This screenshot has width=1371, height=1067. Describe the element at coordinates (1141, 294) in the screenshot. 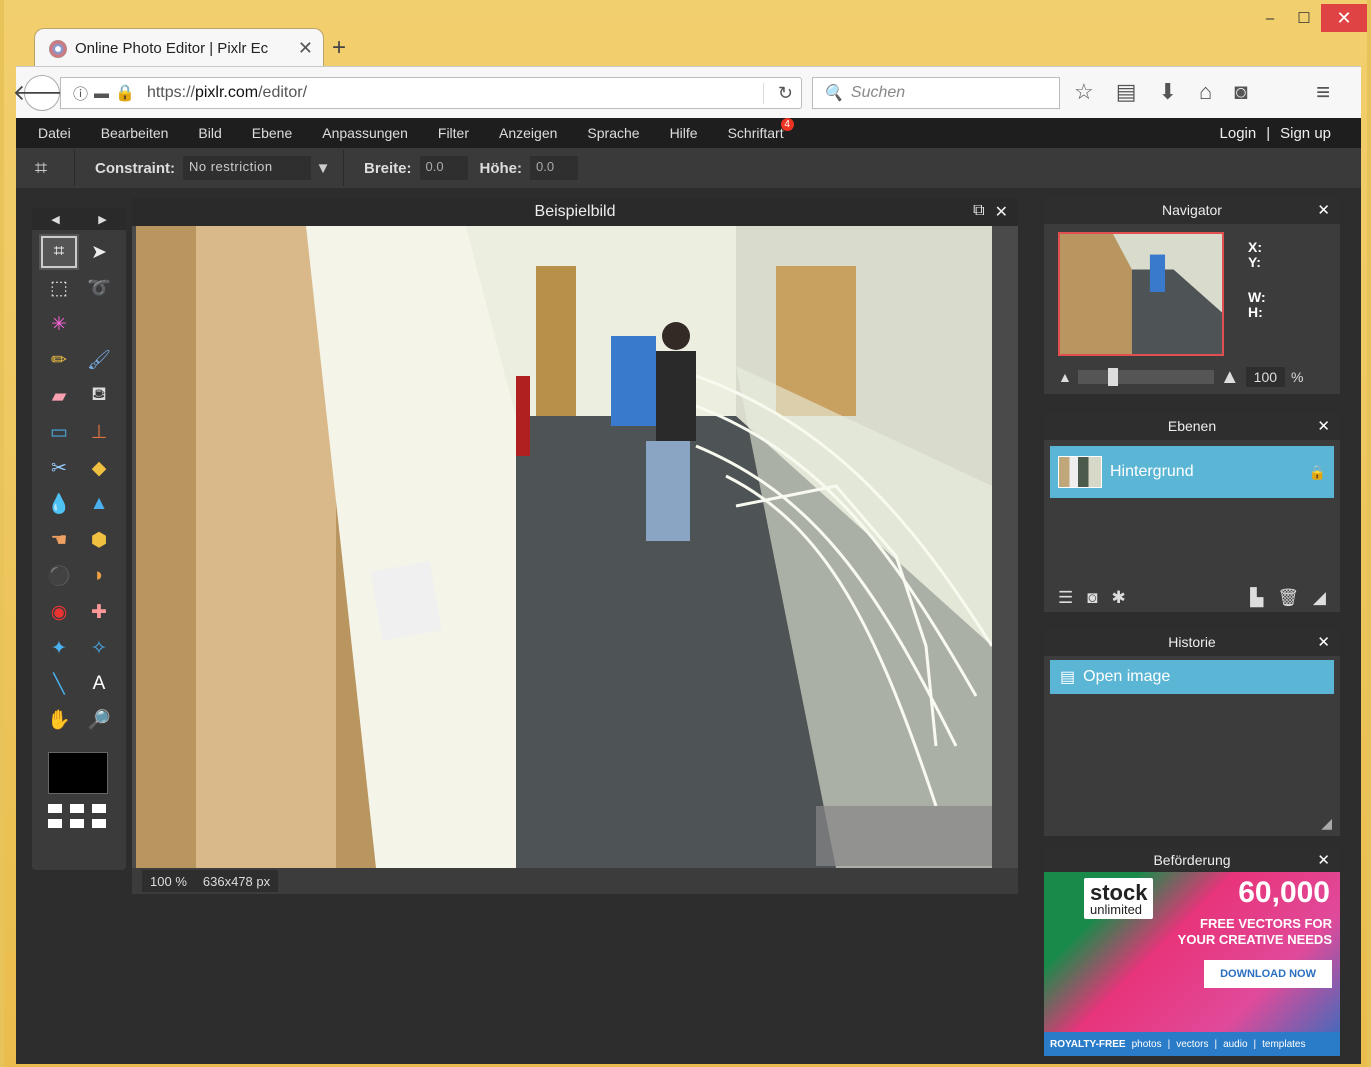

I see `navigator-thumbnail` at that location.